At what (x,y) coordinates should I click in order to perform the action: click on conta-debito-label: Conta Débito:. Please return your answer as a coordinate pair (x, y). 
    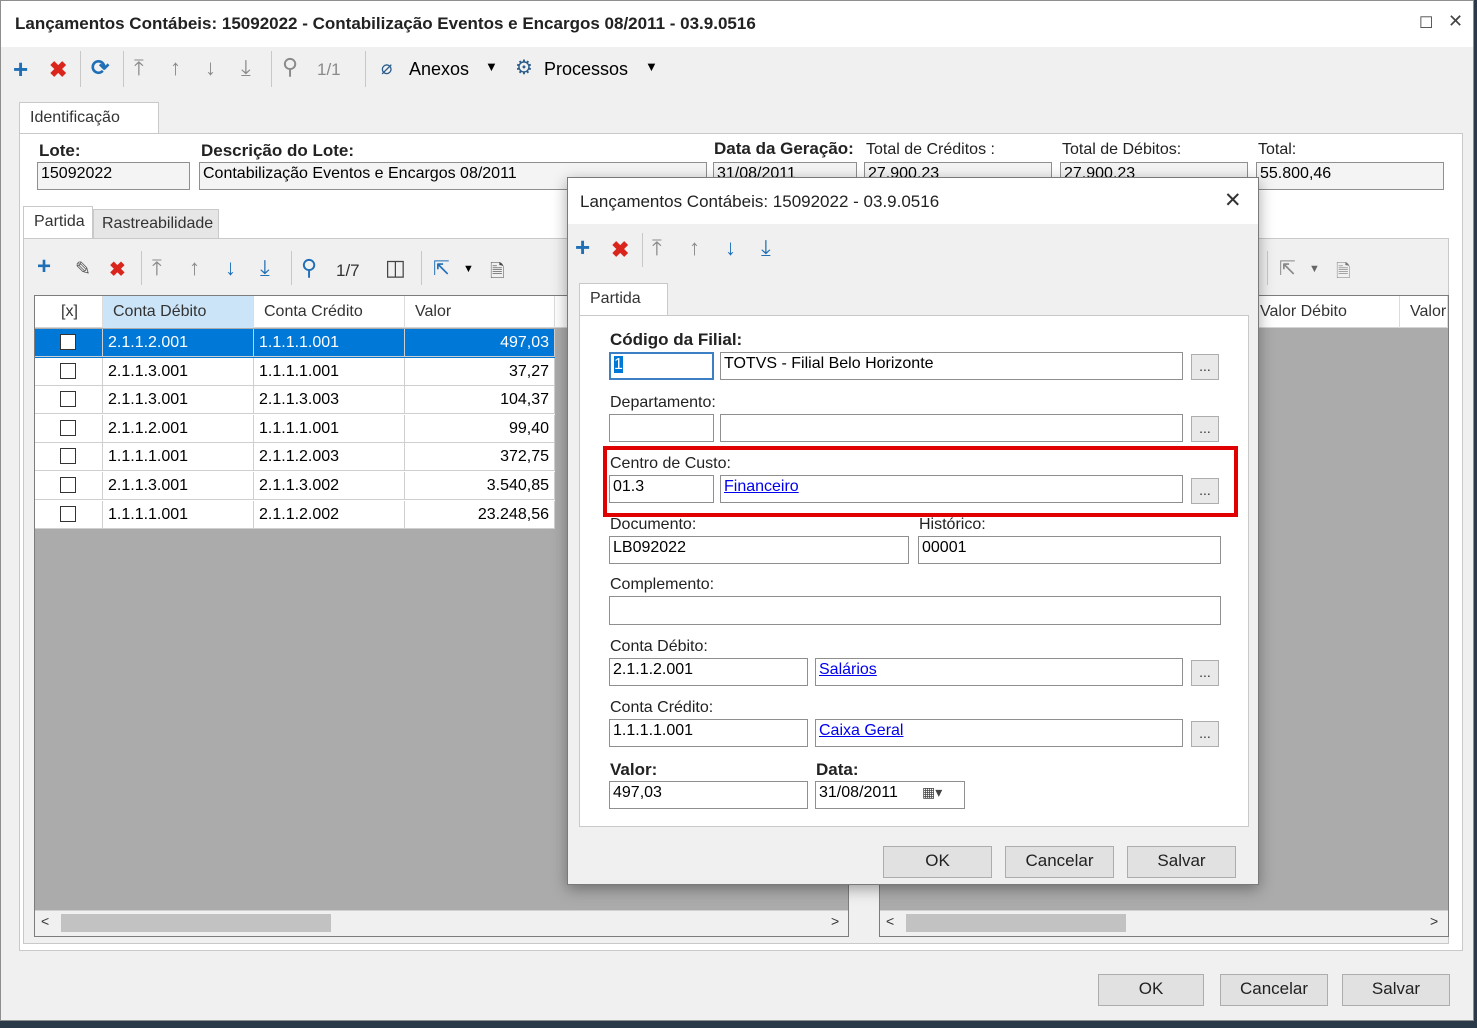
    Looking at the image, I should click on (659, 646).